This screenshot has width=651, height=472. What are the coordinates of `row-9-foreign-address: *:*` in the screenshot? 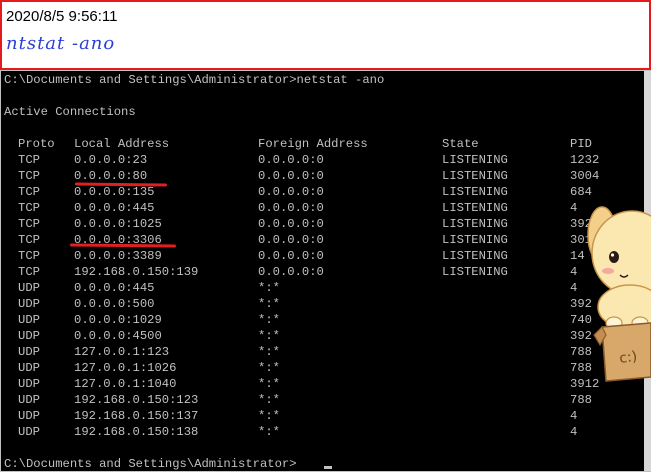 It's located at (269, 288).